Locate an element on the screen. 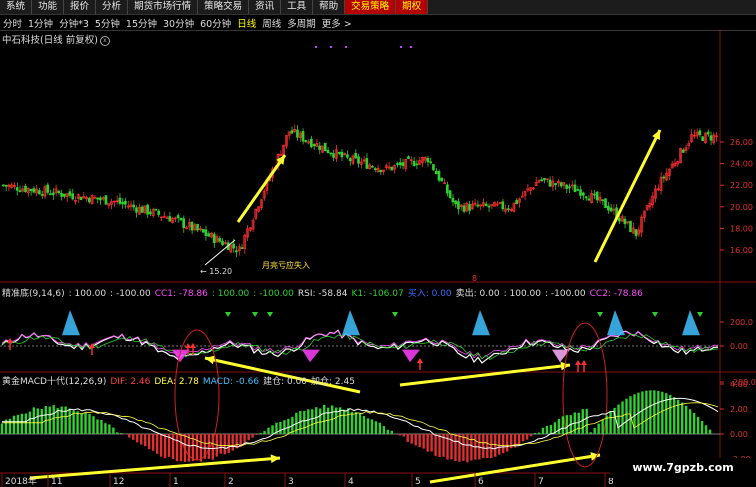 Image resolution: width=756 pixels, height=487 pixels. ind2-axis-label-0: 4.00 is located at coordinates (739, 384).